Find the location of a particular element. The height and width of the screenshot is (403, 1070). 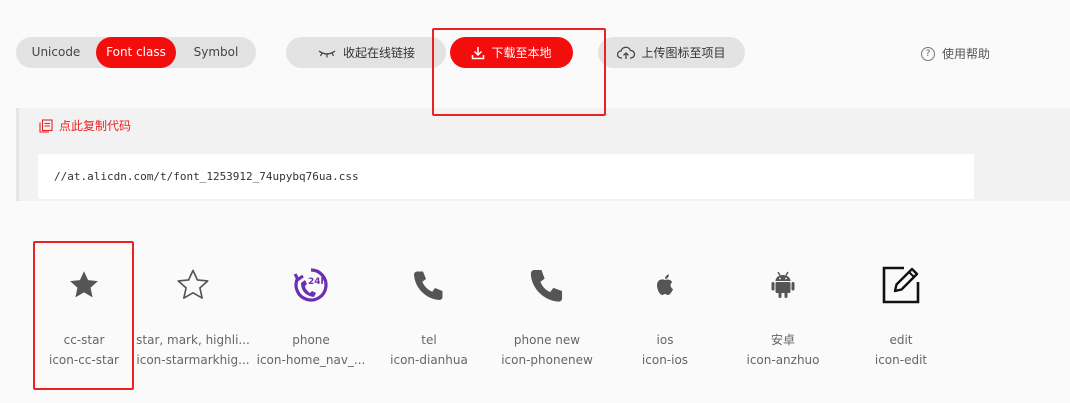

icon-name: edit is located at coordinates (901, 340).